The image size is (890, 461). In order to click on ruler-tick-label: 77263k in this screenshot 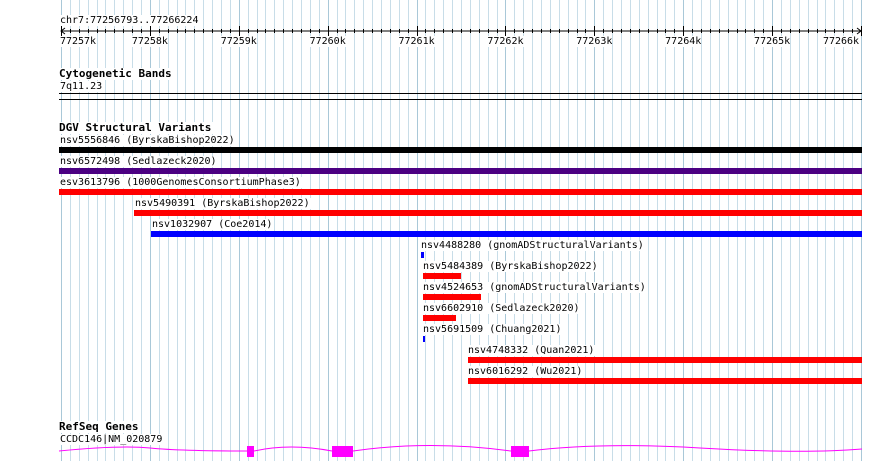, I will do `click(594, 41)`.